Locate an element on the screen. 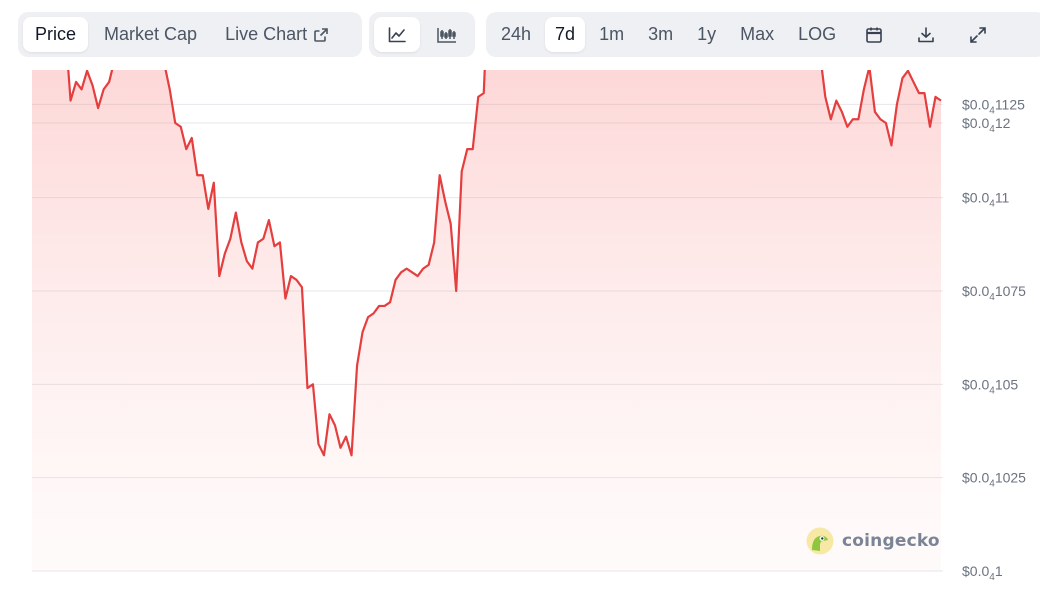 This screenshot has height=606, width=1040. coingecko-watermark: coingecko is located at coordinates (873, 541).